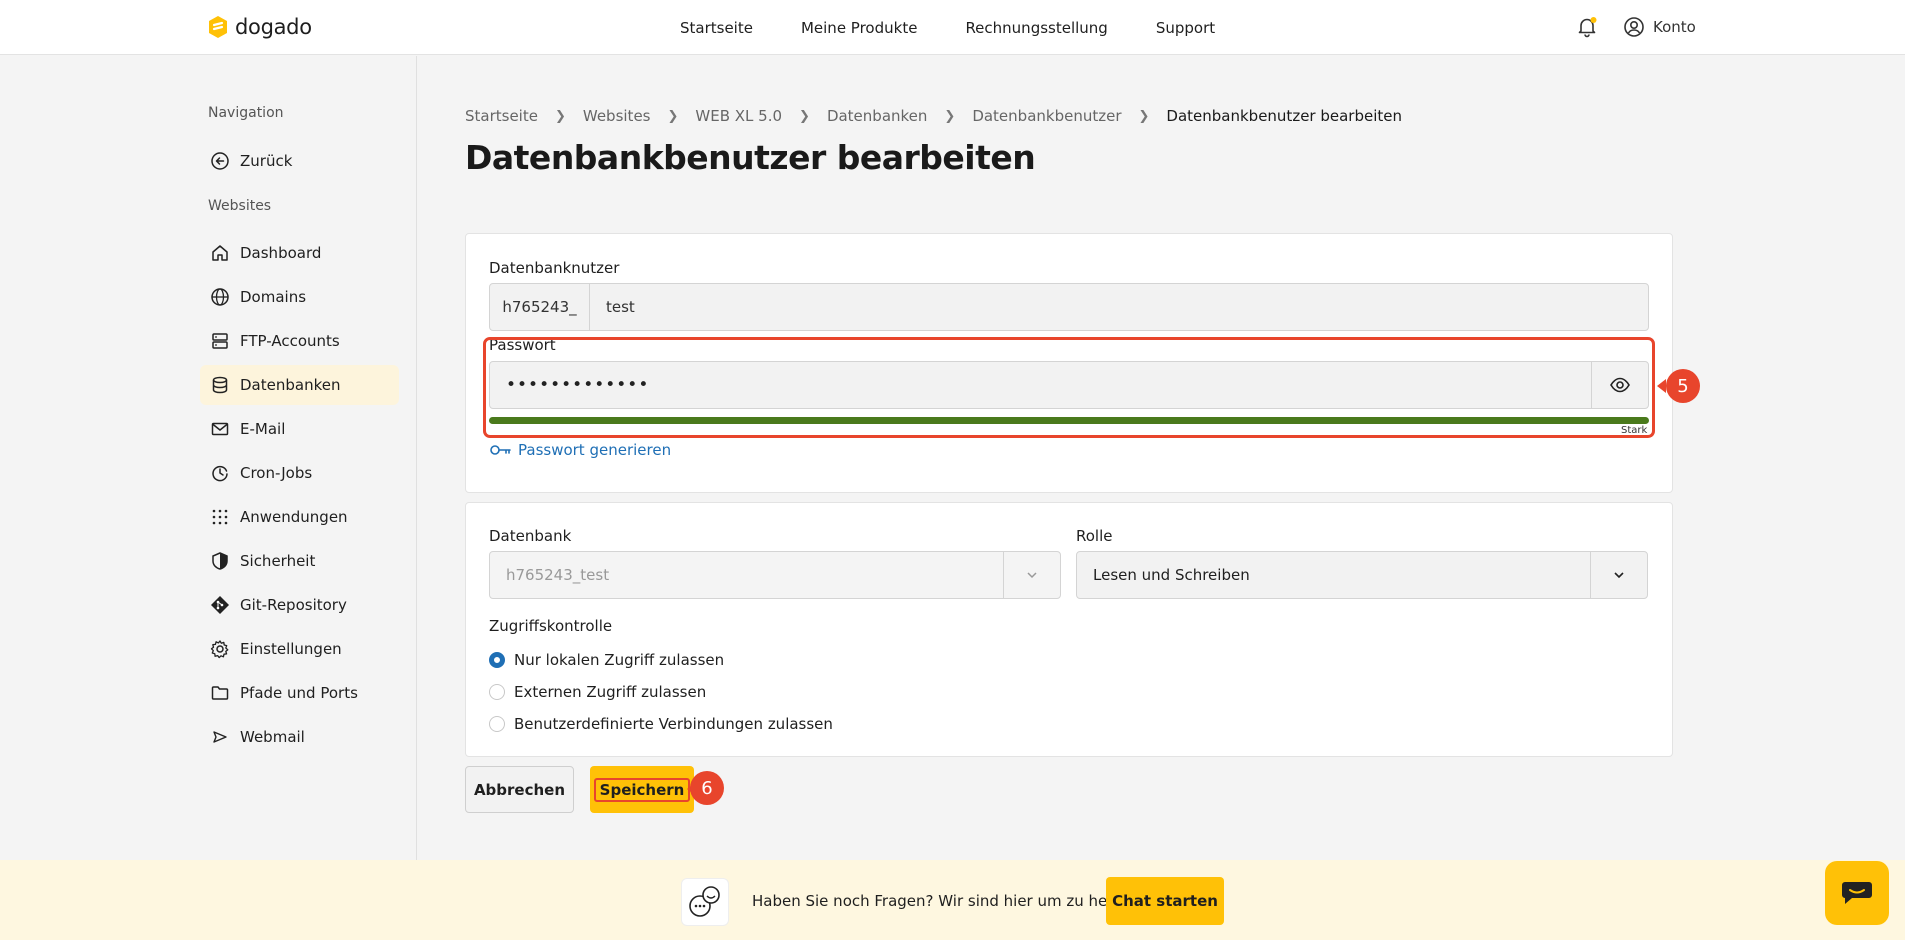 The image size is (1905, 940). What do you see at coordinates (299, 429) in the screenshot?
I see `sidebar-item-e-mail: E-Mail` at bounding box center [299, 429].